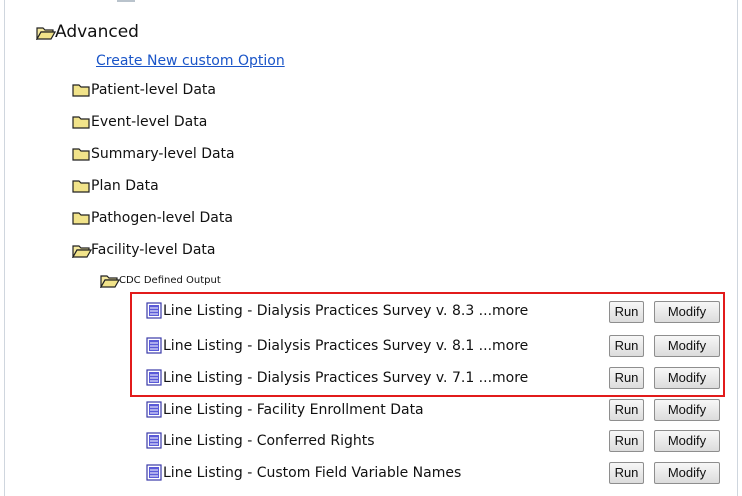 Image resolution: width=742 pixels, height=496 pixels. Describe the element at coordinates (269, 440) in the screenshot. I see `report-label: Line Listing - Conferred Rights` at that location.